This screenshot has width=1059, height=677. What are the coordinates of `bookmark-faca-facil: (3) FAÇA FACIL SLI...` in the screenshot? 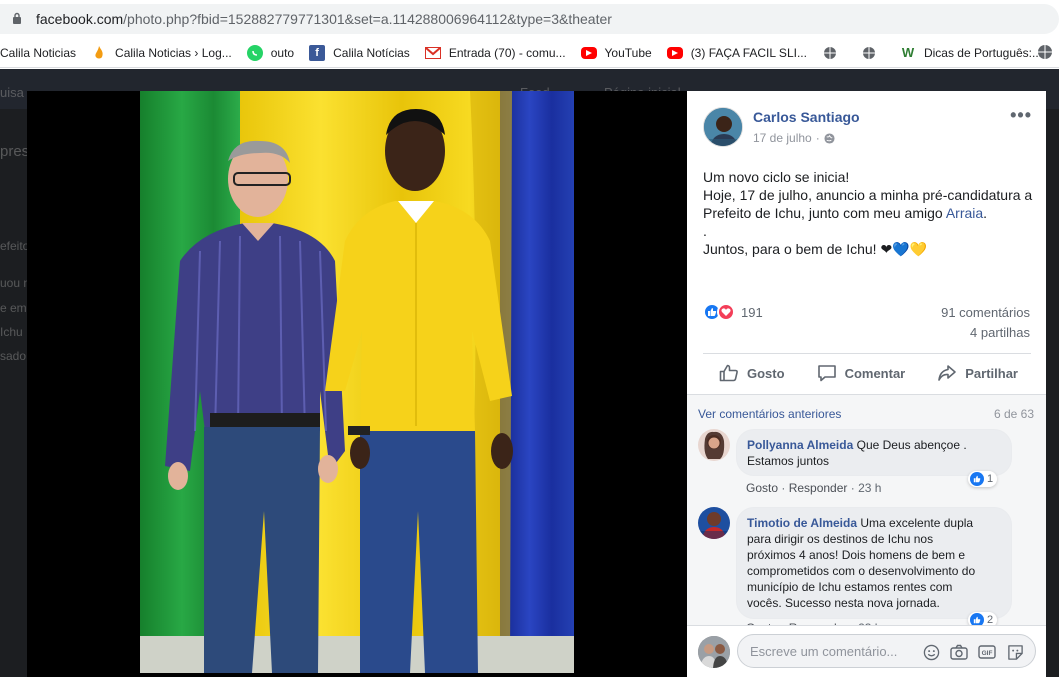 It's located at (736, 52).